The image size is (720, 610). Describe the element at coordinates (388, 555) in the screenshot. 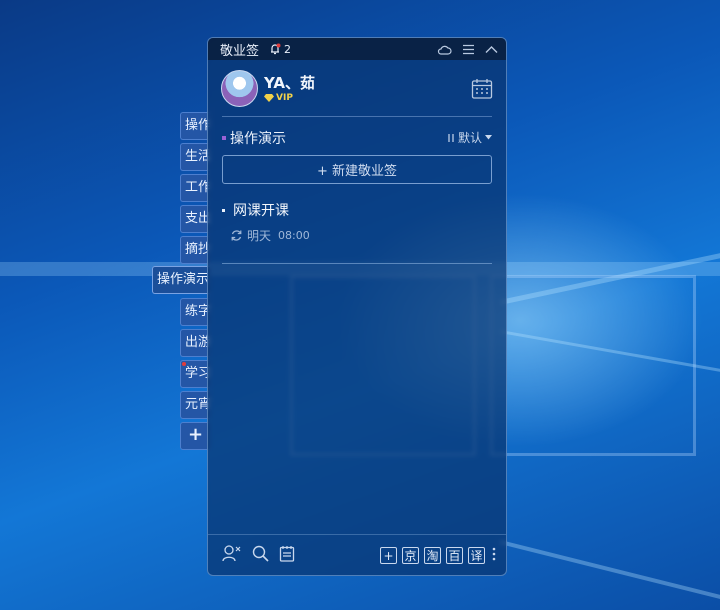

I see `shortcut-add-button: +` at that location.